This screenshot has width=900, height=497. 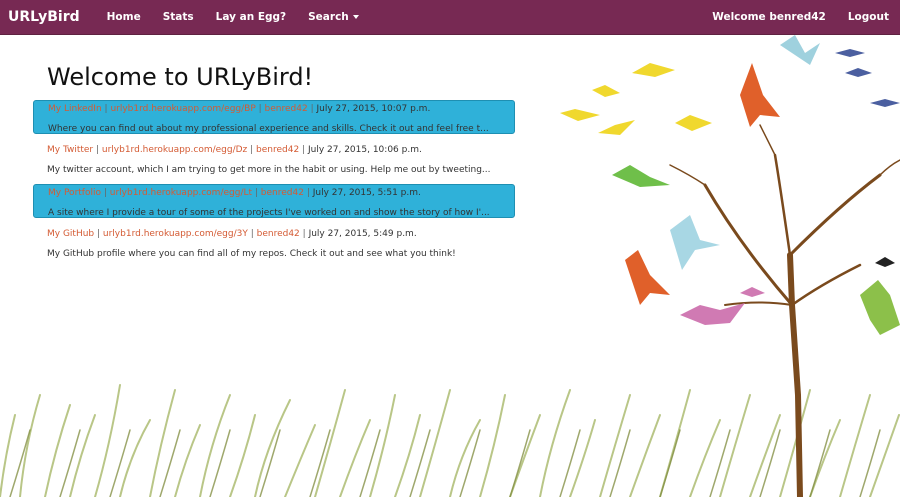 I want to click on entry-title-link: My Portfolio, so click(x=74, y=193).